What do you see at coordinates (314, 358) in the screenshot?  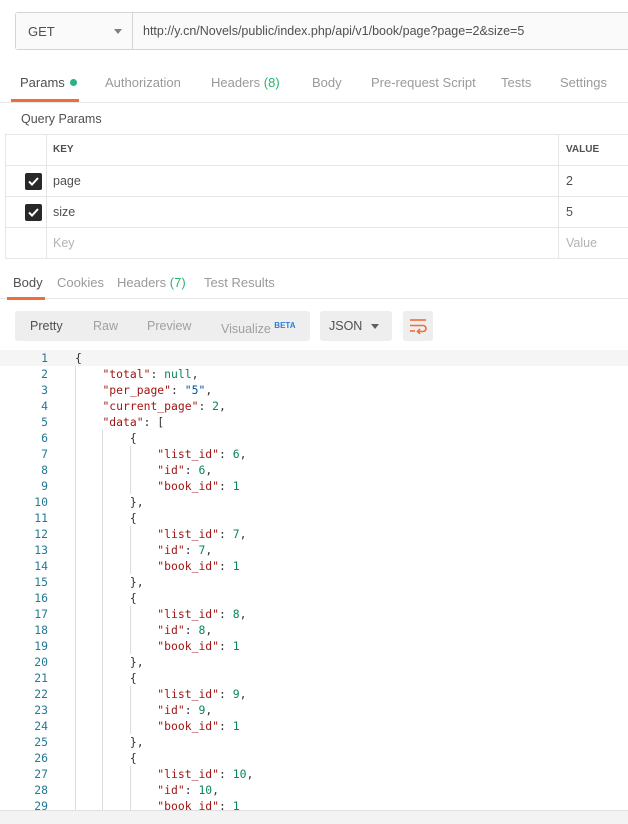 I see `code-line: 1{` at bounding box center [314, 358].